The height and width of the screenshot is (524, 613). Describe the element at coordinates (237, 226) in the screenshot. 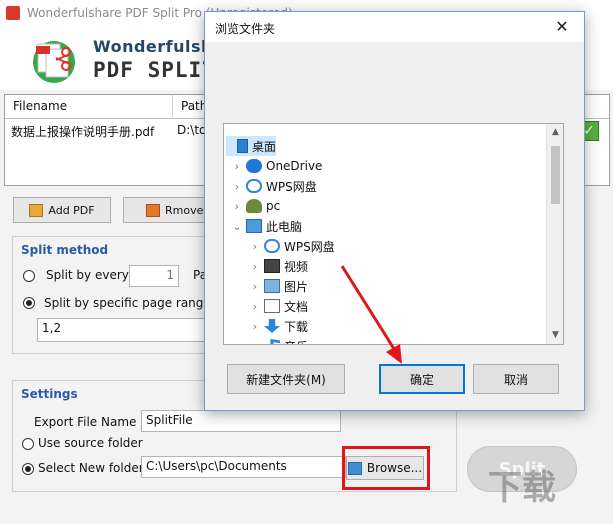

I see `chevron-down-icon: ⌄` at that location.